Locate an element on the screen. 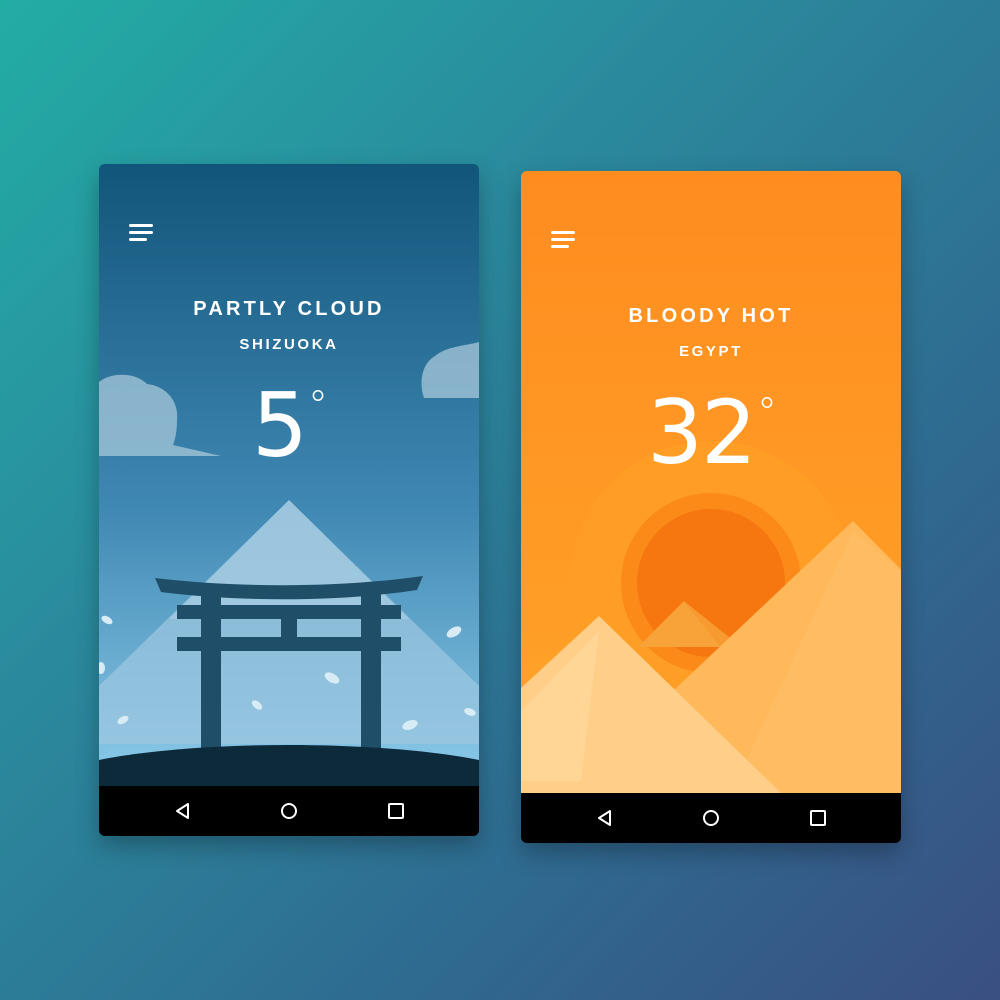  temperature-value: 32 is located at coordinates (702, 432).